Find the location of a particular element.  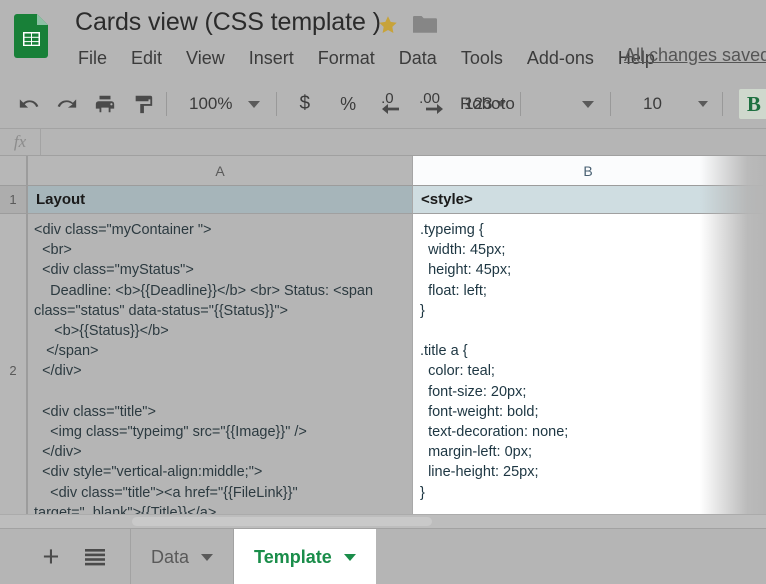

sheet-tab-template: Template is located at coordinates (305, 556).